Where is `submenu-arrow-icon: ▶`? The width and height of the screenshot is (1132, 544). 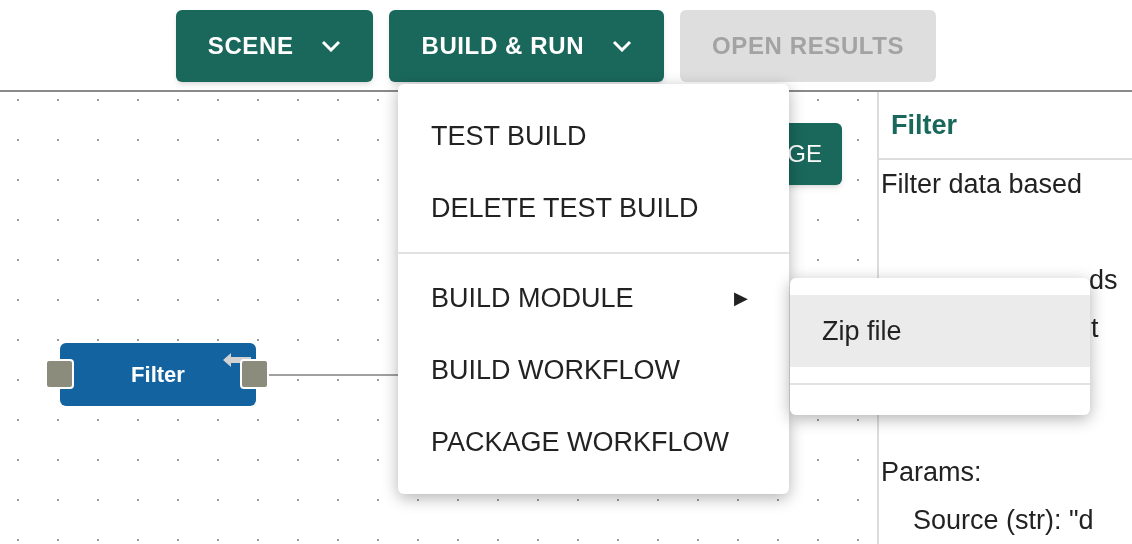 submenu-arrow-icon: ▶ is located at coordinates (745, 298).